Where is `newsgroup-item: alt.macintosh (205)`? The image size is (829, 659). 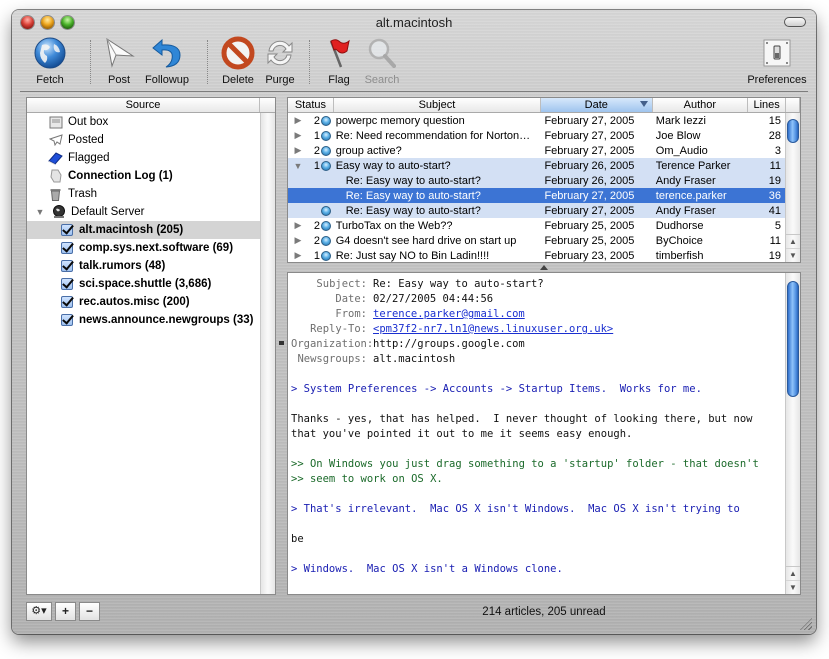 newsgroup-item: alt.macintosh (205) is located at coordinates (143, 230).